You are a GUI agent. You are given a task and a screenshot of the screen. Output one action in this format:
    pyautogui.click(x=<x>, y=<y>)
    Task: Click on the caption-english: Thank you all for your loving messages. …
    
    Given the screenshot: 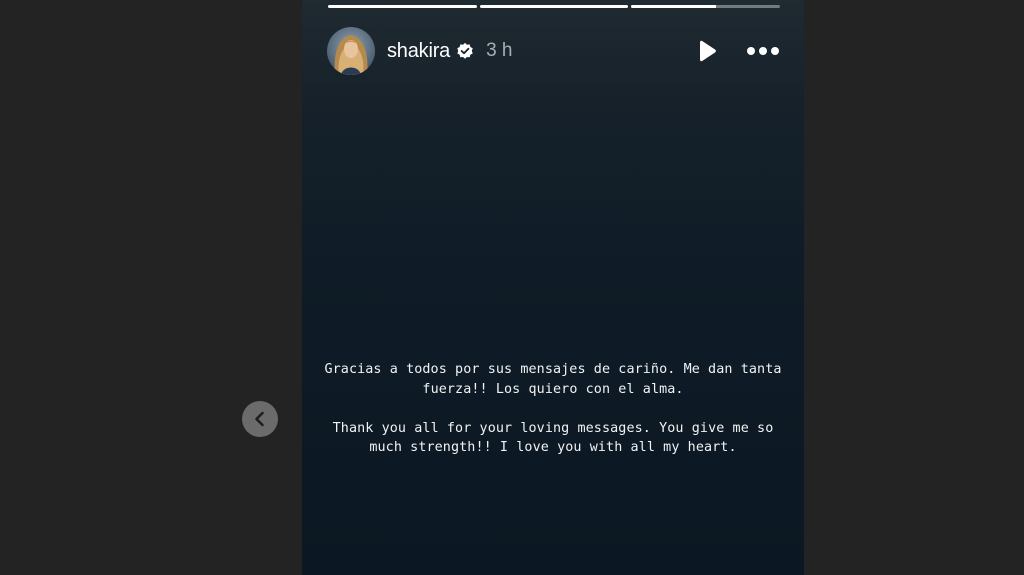 What is the action you would take?
    pyautogui.click(x=553, y=438)
    